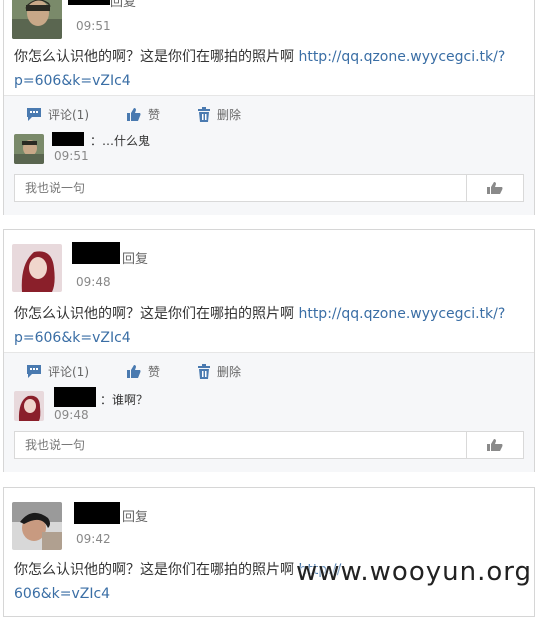 Image resolution: width=540 pixels, height=617 pixels. I want to click on post-time: 09:42, so click(93, 539).